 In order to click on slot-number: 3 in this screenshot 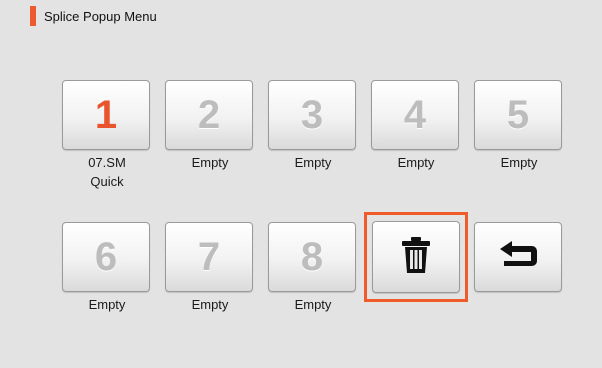, I will do `click(312, 115)`.